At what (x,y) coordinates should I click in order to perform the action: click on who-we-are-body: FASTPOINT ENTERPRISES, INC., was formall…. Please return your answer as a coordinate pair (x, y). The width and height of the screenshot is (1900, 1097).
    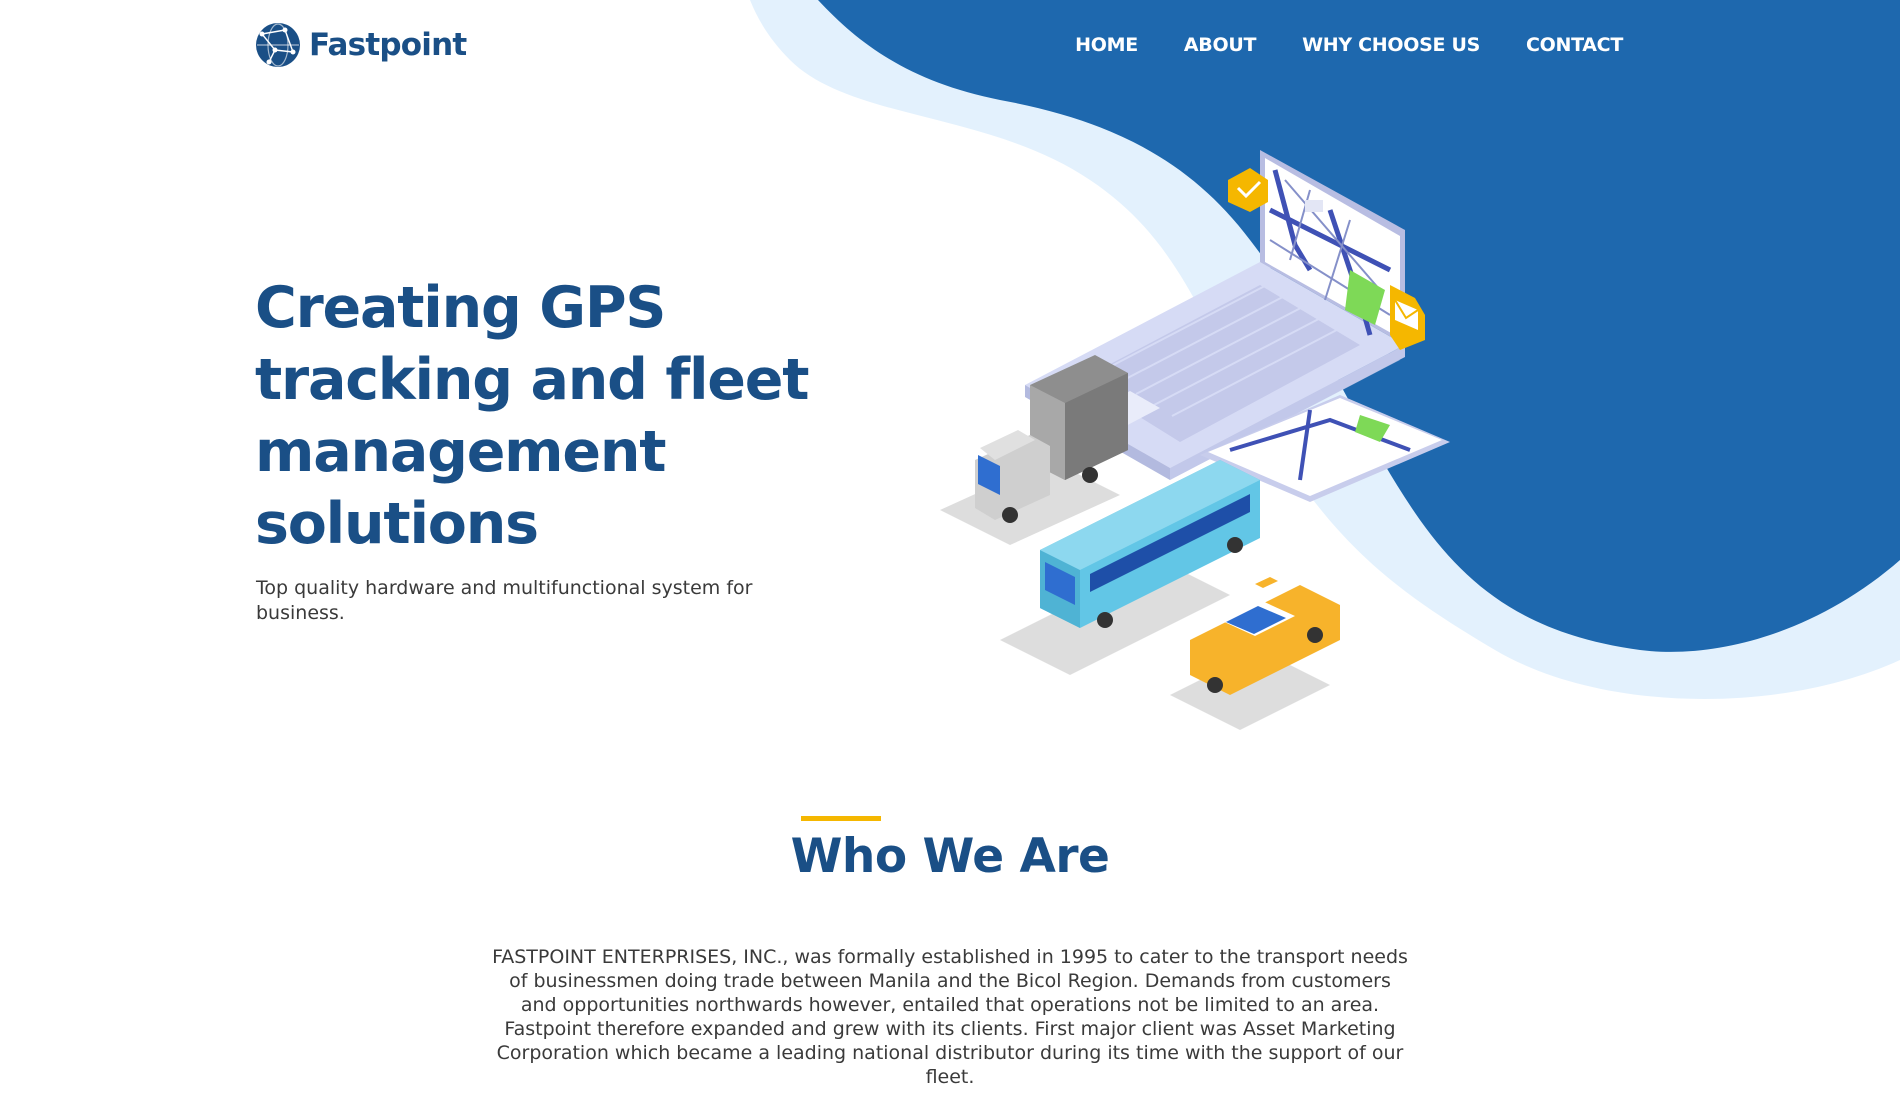
    Looking at the image, I should click on (950, 1017).